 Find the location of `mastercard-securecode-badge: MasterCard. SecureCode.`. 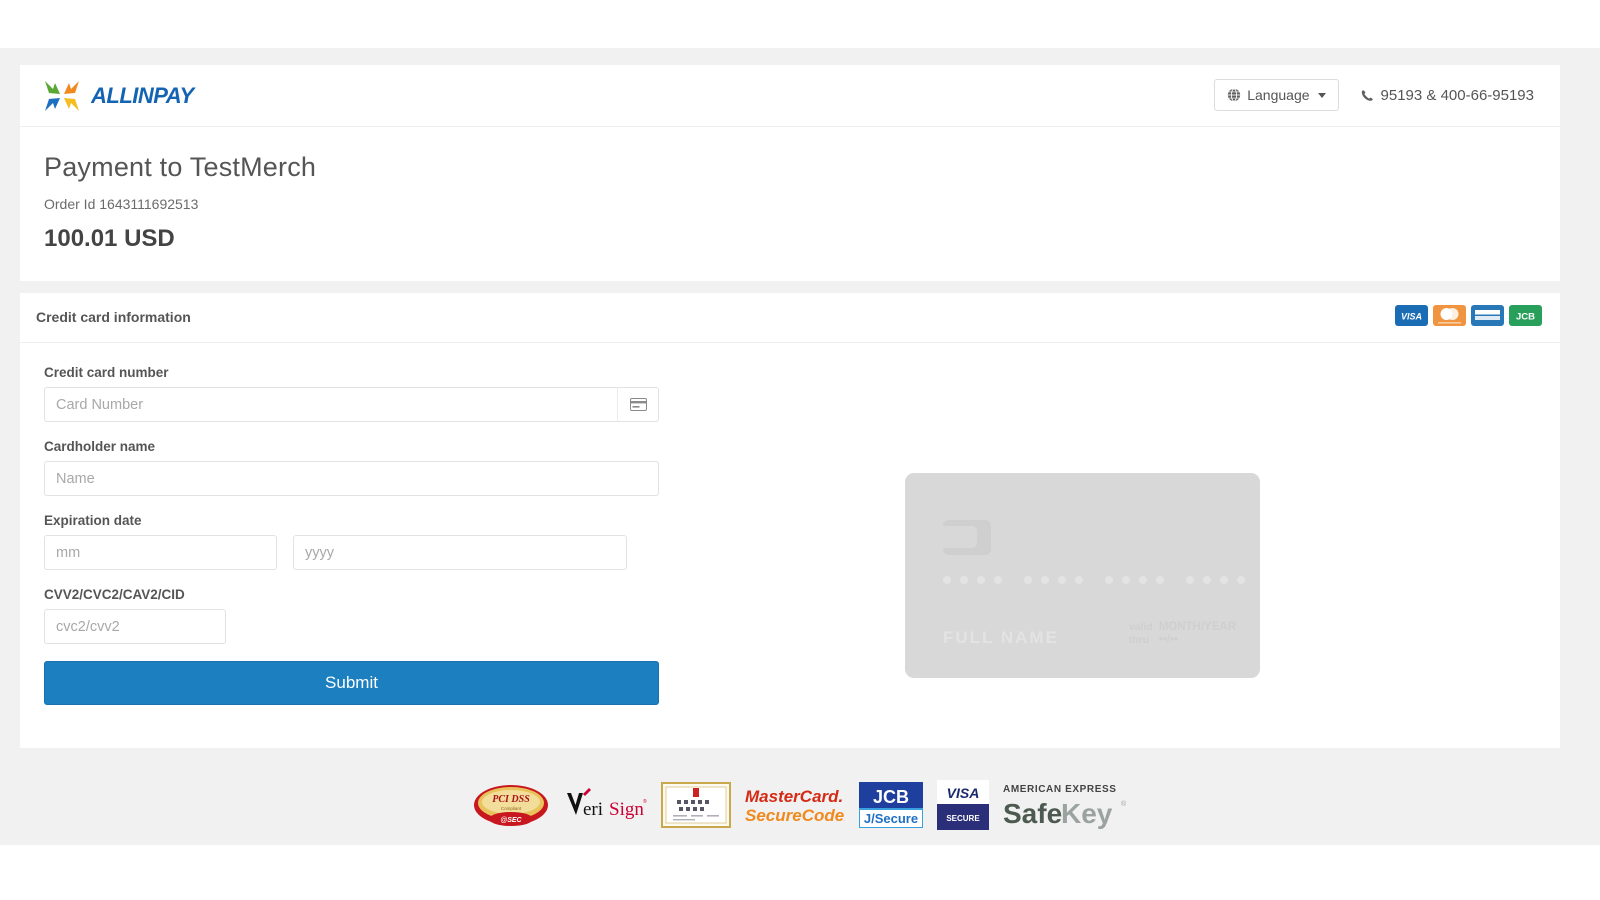

mastercard-securecode-badge: MasterCard. SecureCode. is located at coordinates (795, 806).